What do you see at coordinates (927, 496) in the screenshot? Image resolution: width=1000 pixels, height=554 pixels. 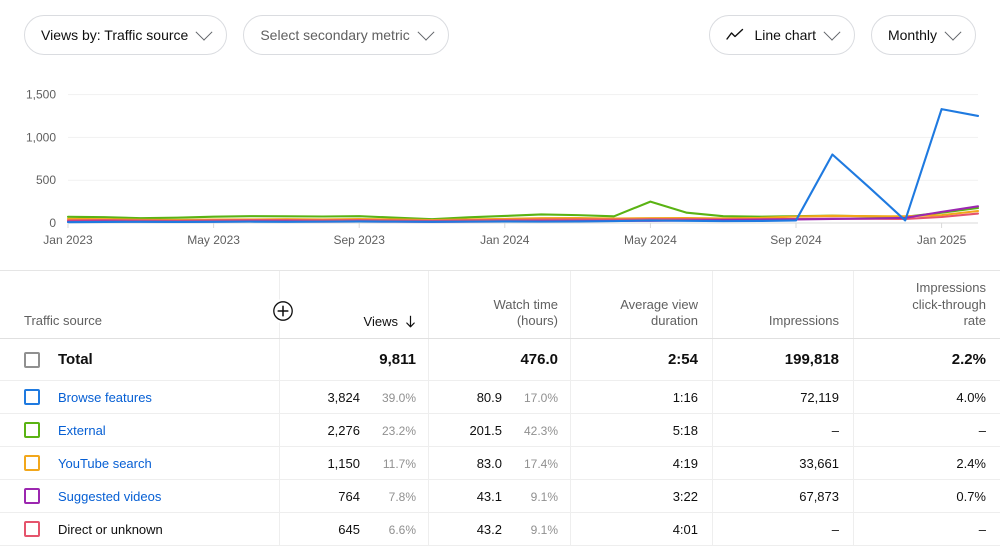 I see `row-cell-ctr: 0.7%` at bounding box center [927, 496].